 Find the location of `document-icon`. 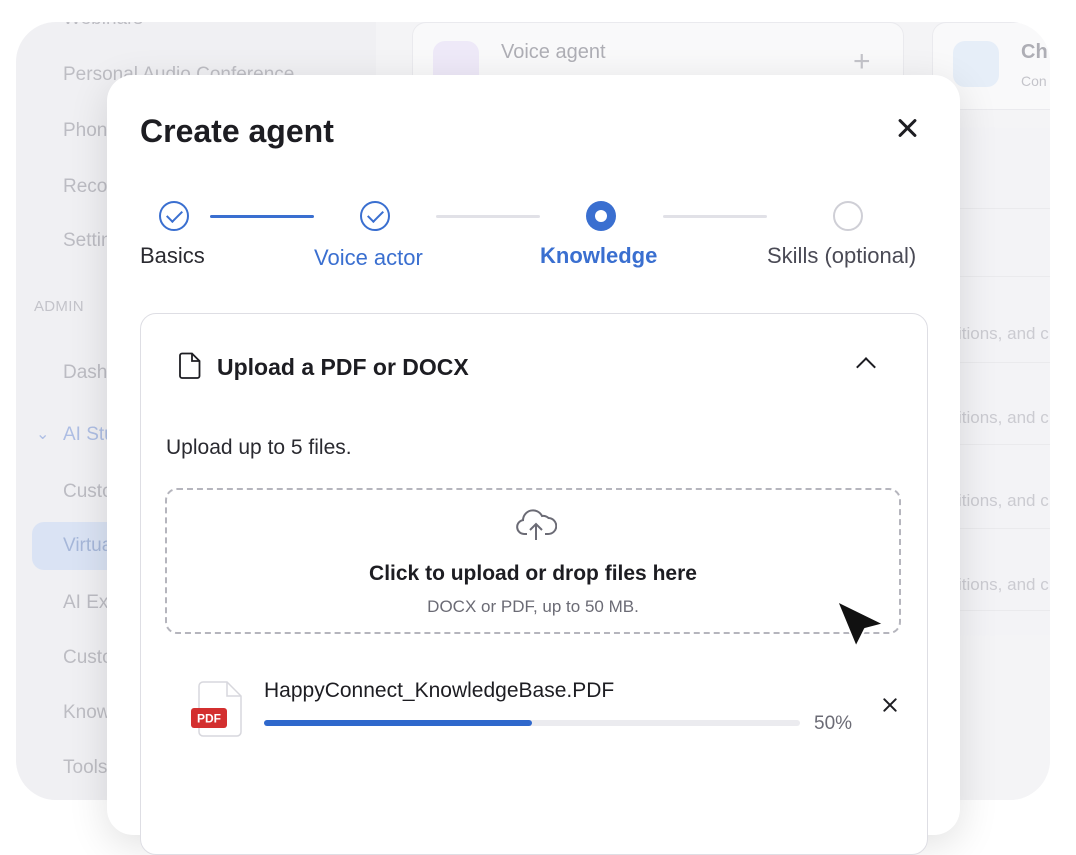

document-icon is located at coordinates (190, 365).